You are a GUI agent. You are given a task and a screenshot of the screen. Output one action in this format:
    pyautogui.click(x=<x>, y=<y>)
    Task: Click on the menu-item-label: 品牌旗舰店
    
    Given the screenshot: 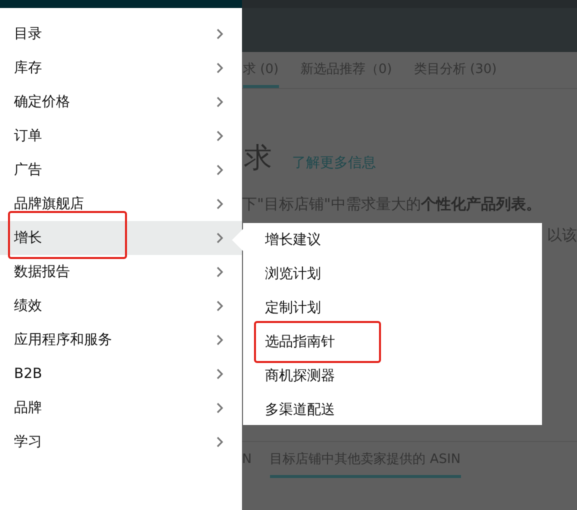 What is the action you would take?
    pyautogui.click(x=49, y=204)
    